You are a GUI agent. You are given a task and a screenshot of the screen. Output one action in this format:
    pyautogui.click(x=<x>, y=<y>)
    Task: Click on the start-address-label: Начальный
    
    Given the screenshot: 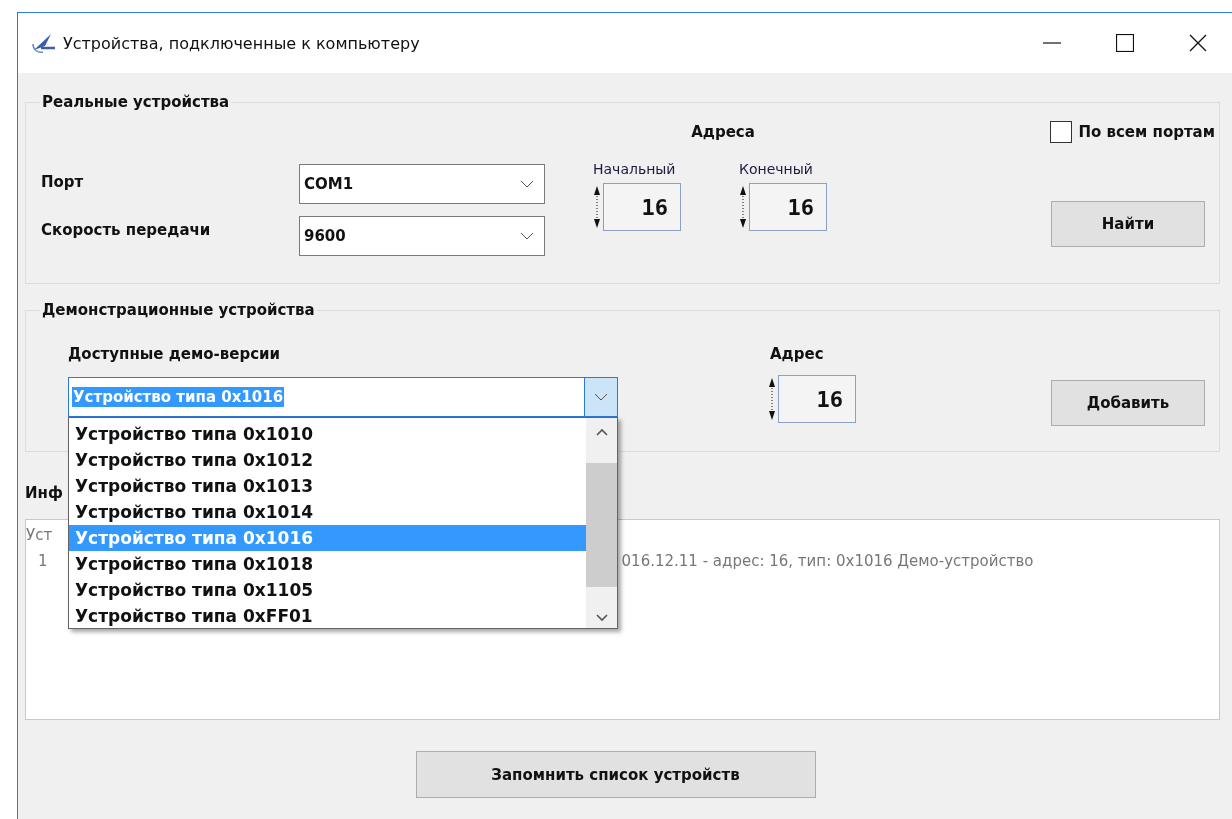 What is the action you would take?
    pyautogui.click(x=635, y=169)
    